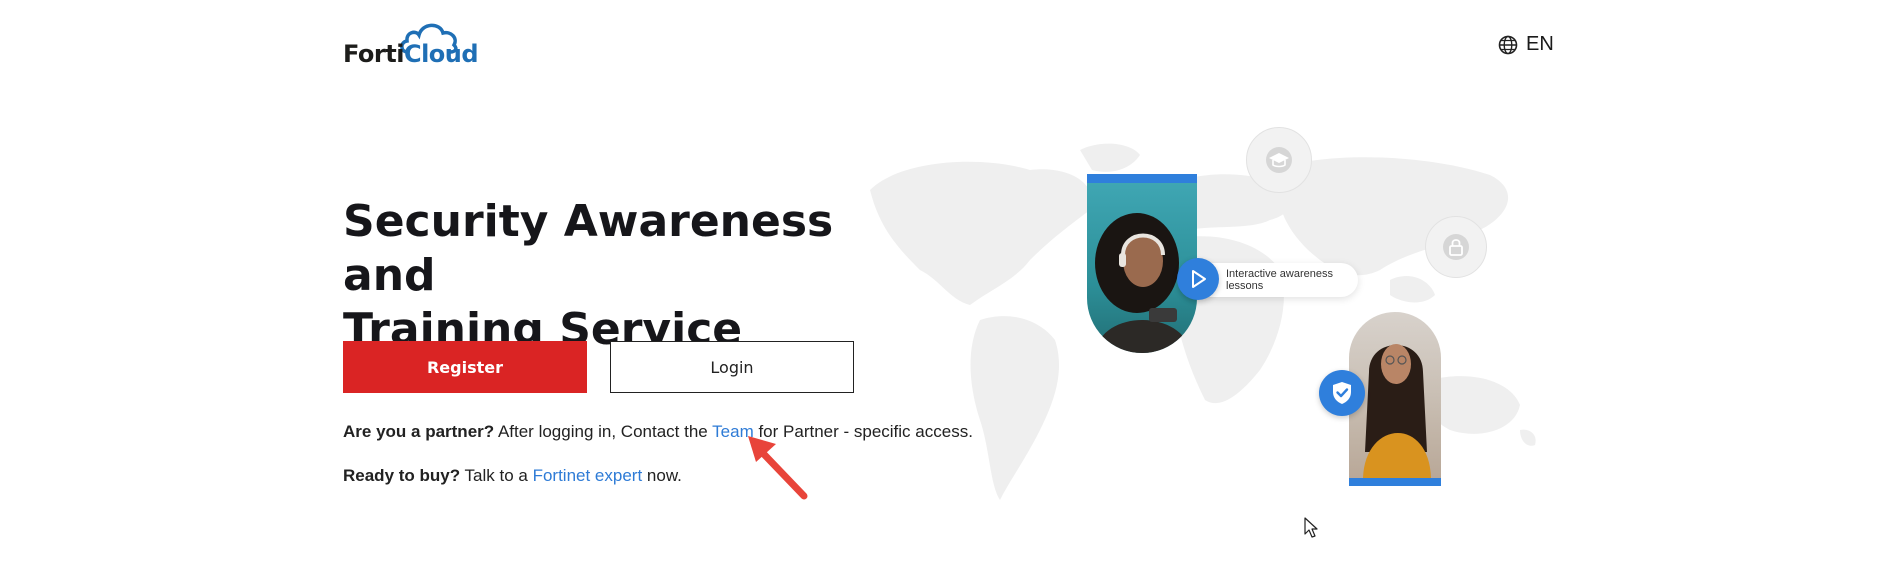 The height and width of the screenshot is (563, 1895). What do you see at coordinates (1311, 527) in the screenshot?
I see `mouse-cursor-icon` at bounding box center [1311, 527].